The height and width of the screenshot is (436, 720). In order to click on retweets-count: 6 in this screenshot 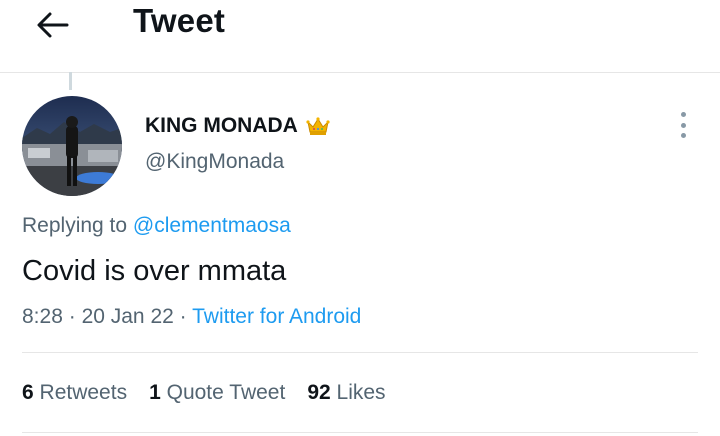, I will do `click(28, 392)`.